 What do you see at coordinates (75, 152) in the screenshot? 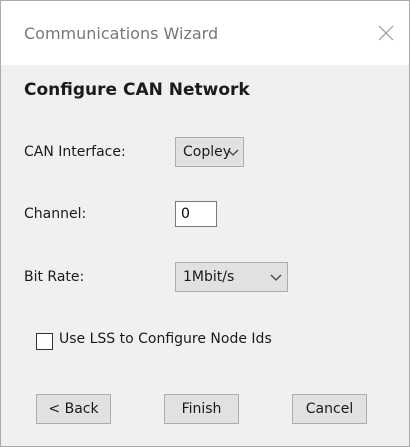
I see `can-interface-label: CAN Interface:` at bounding box center [75, 152].